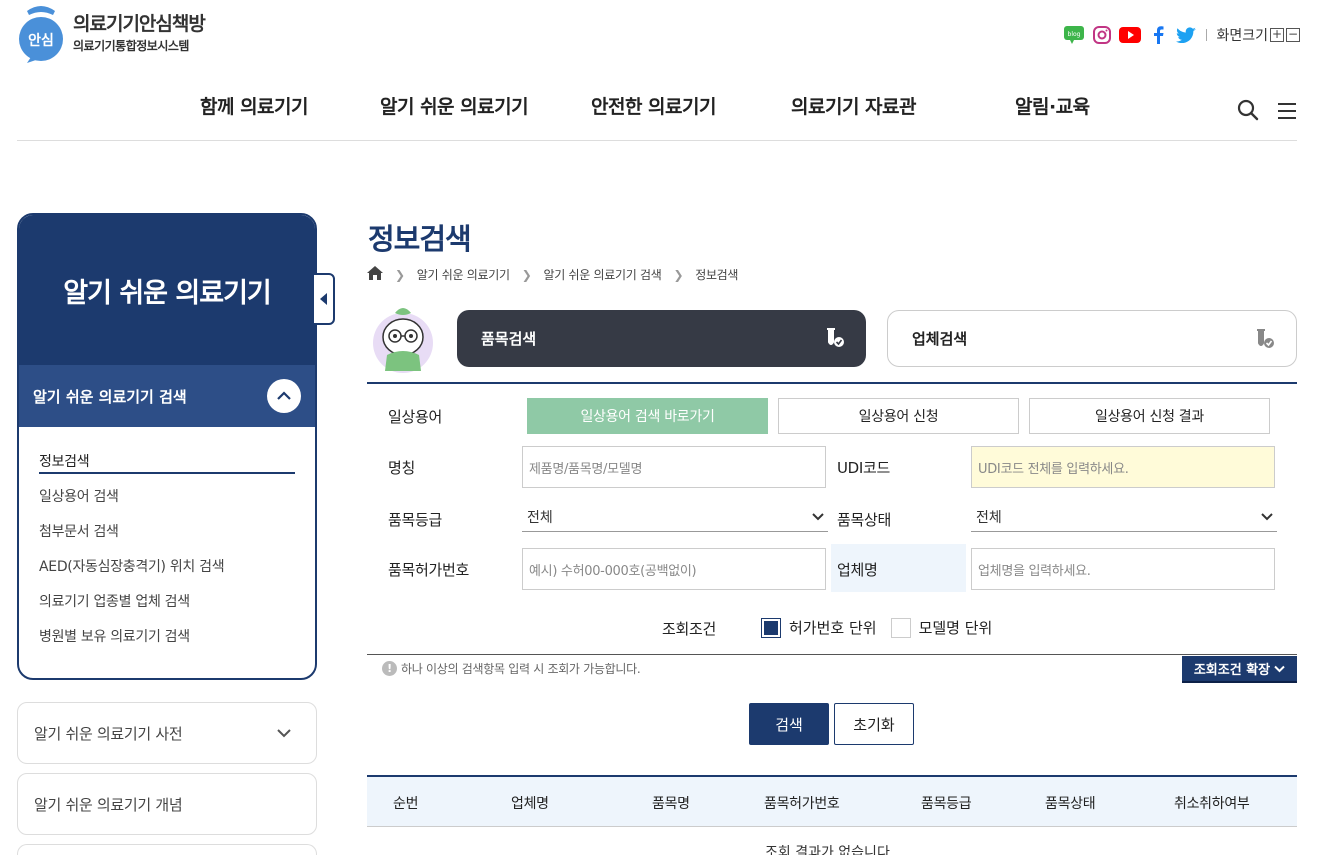 The image size is (1328, 855). I want to click on font-size-decrease-button: −, so click(1293, 35).